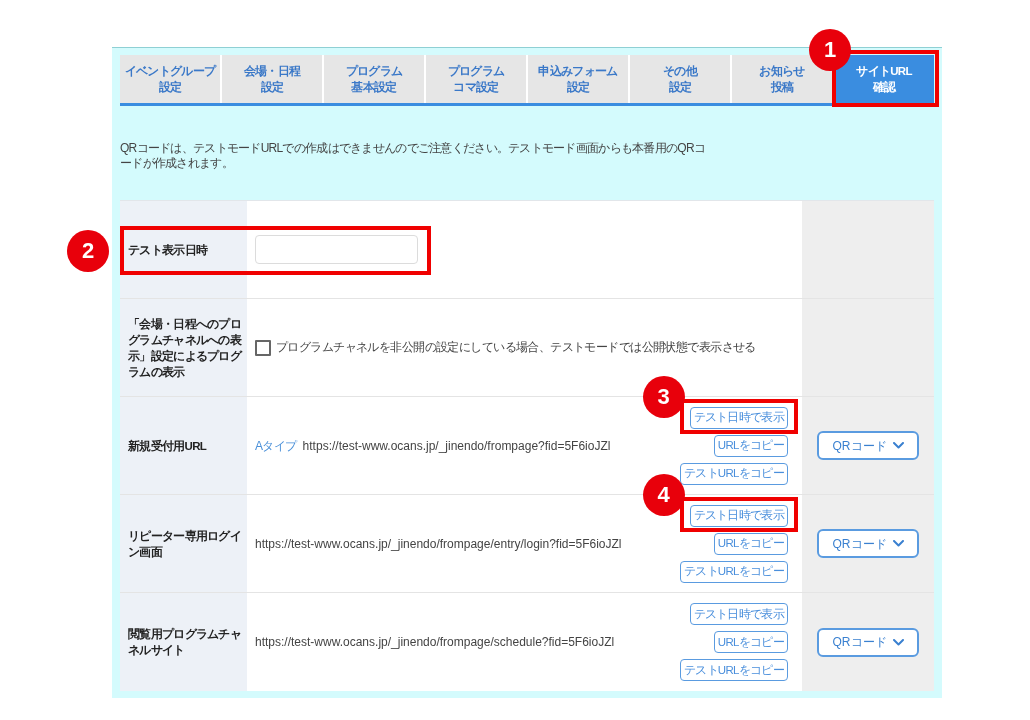 Image resolution: width=1030 pixels, height=720 pixels. I want to click on row-label: テスト表示日時, so click(168, 250).